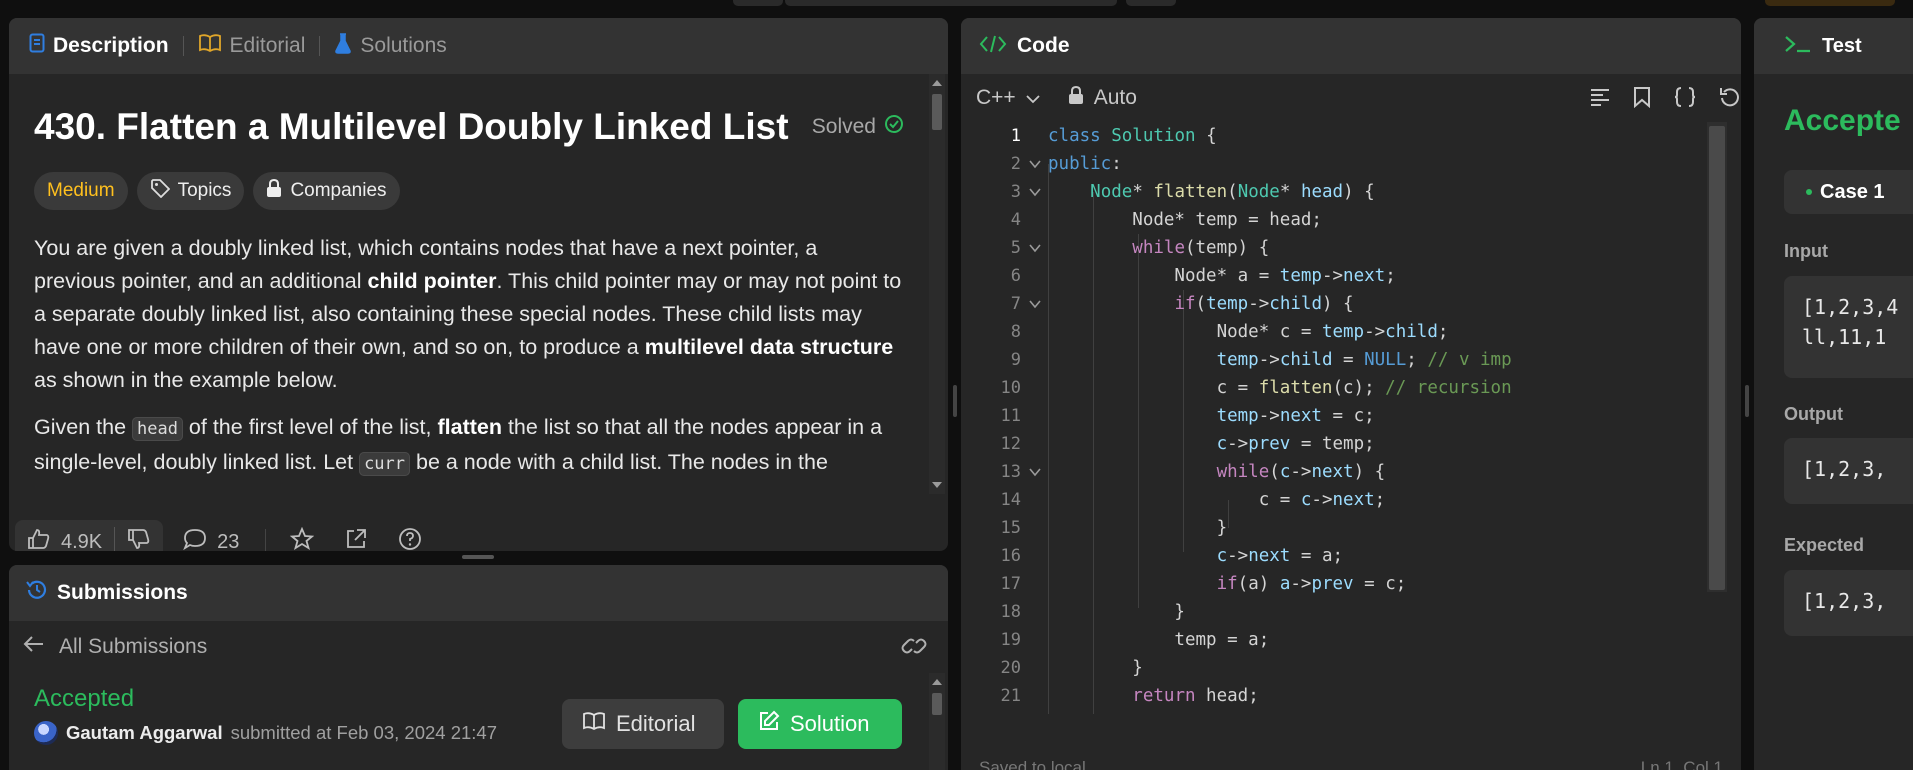  I want to click on bookmark-icon, so click(1642, 100).